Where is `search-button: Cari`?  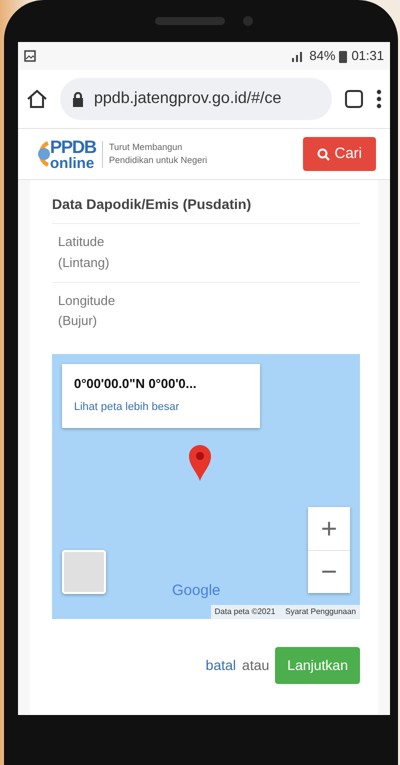 search-button: Cari is located at coordinates (339, 154).